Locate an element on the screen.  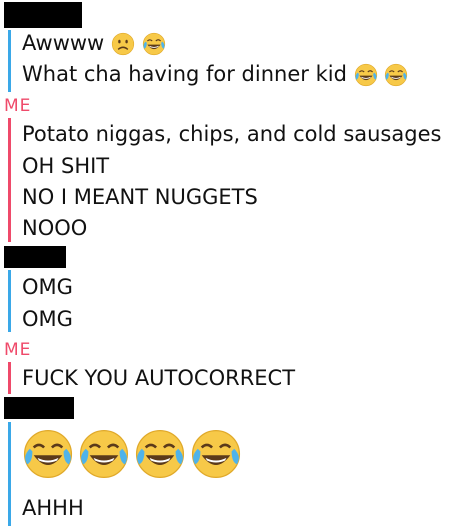
message-text: What cha having for dinner kid is located at coordinates (215, 74).